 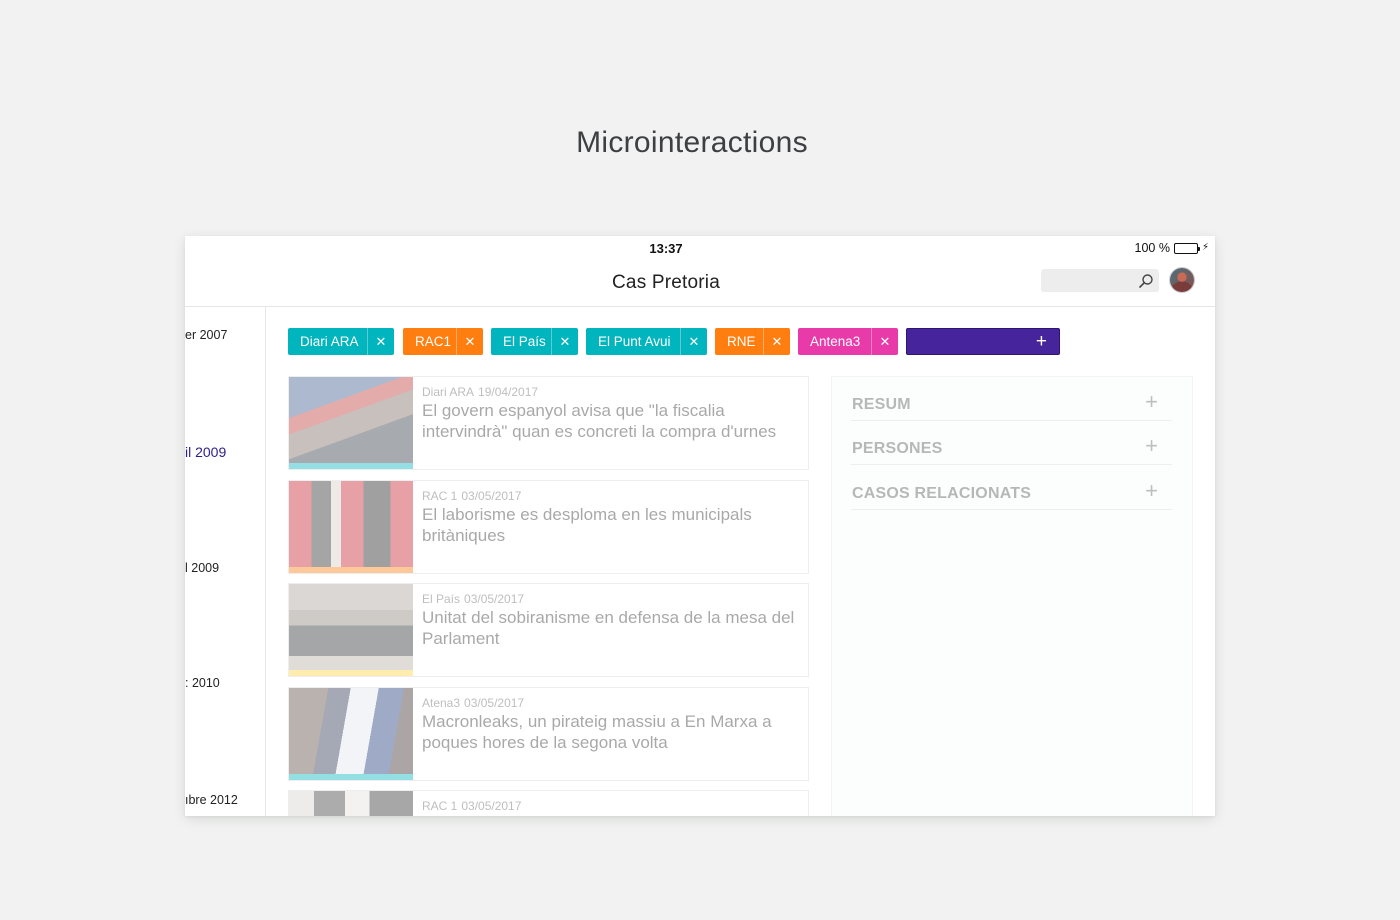 I want to click on timeline-item-label: : 2010, so click(x=202, y=683).